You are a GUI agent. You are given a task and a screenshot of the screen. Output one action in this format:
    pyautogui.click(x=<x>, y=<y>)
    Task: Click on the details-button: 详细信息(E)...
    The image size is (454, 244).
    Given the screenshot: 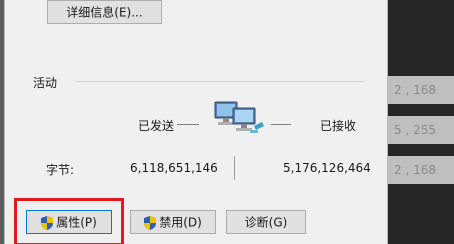 What is the action you would take?
    pyautogui.click(x=104, y=12)
    